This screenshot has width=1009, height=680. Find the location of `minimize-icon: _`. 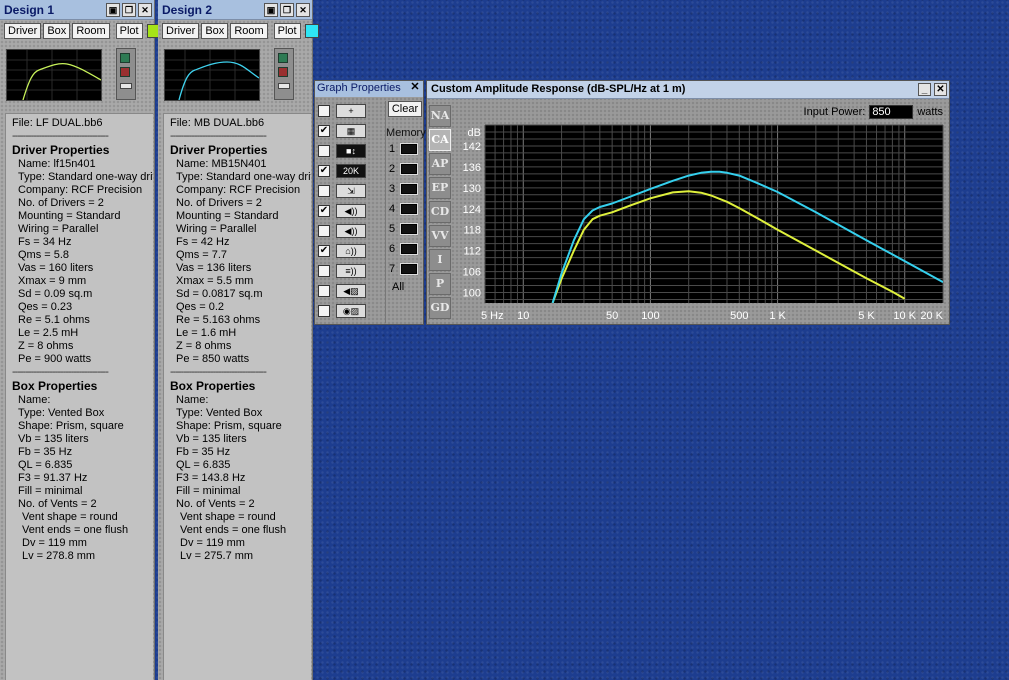

minimize-icon: _ is located at coordinates (924, 89).